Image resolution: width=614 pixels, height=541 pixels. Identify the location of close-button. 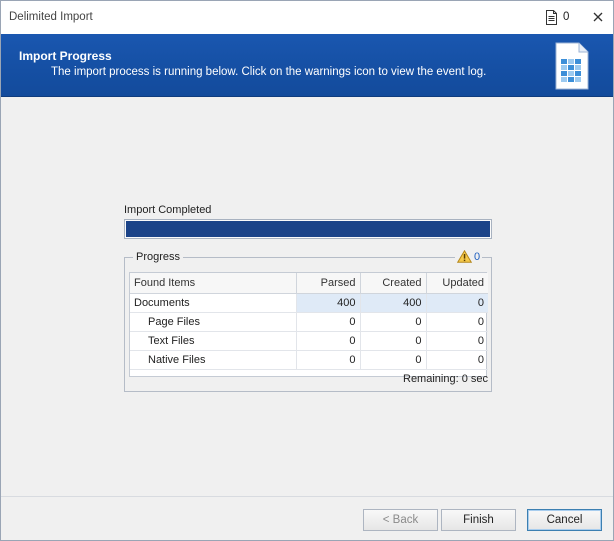
(598, 17).